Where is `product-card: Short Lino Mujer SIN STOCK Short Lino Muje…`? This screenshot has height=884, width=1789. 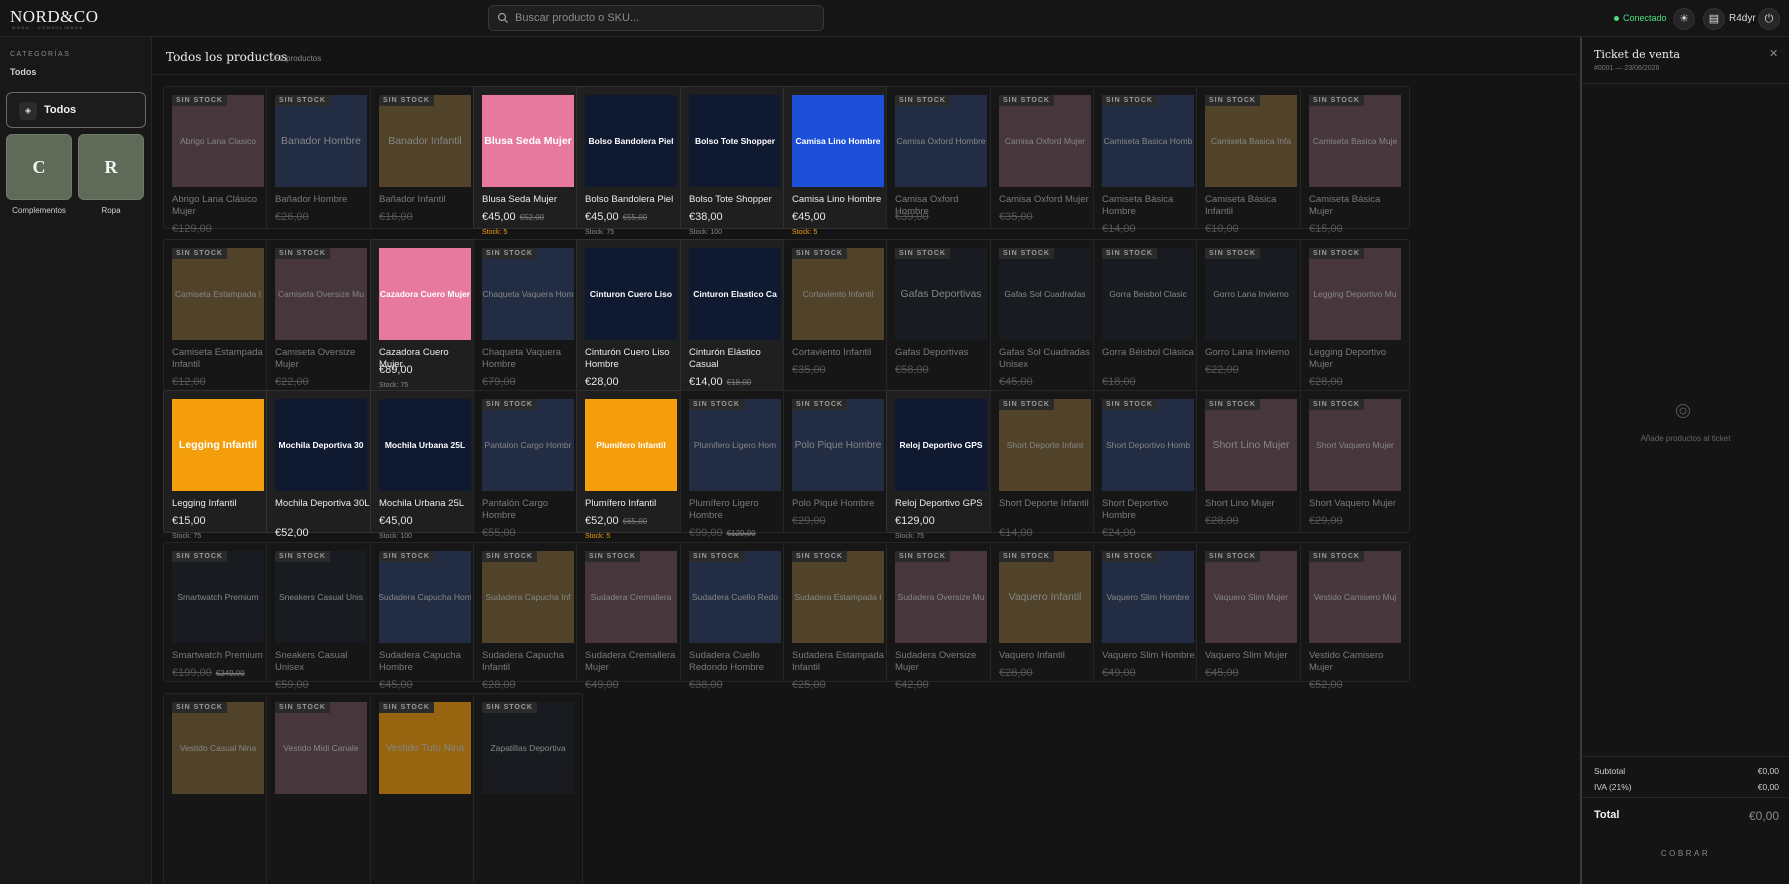
product-card: Short Lino Mujer SIN STOCK Short Lino Muje… is located at coordinates (1251, 461).